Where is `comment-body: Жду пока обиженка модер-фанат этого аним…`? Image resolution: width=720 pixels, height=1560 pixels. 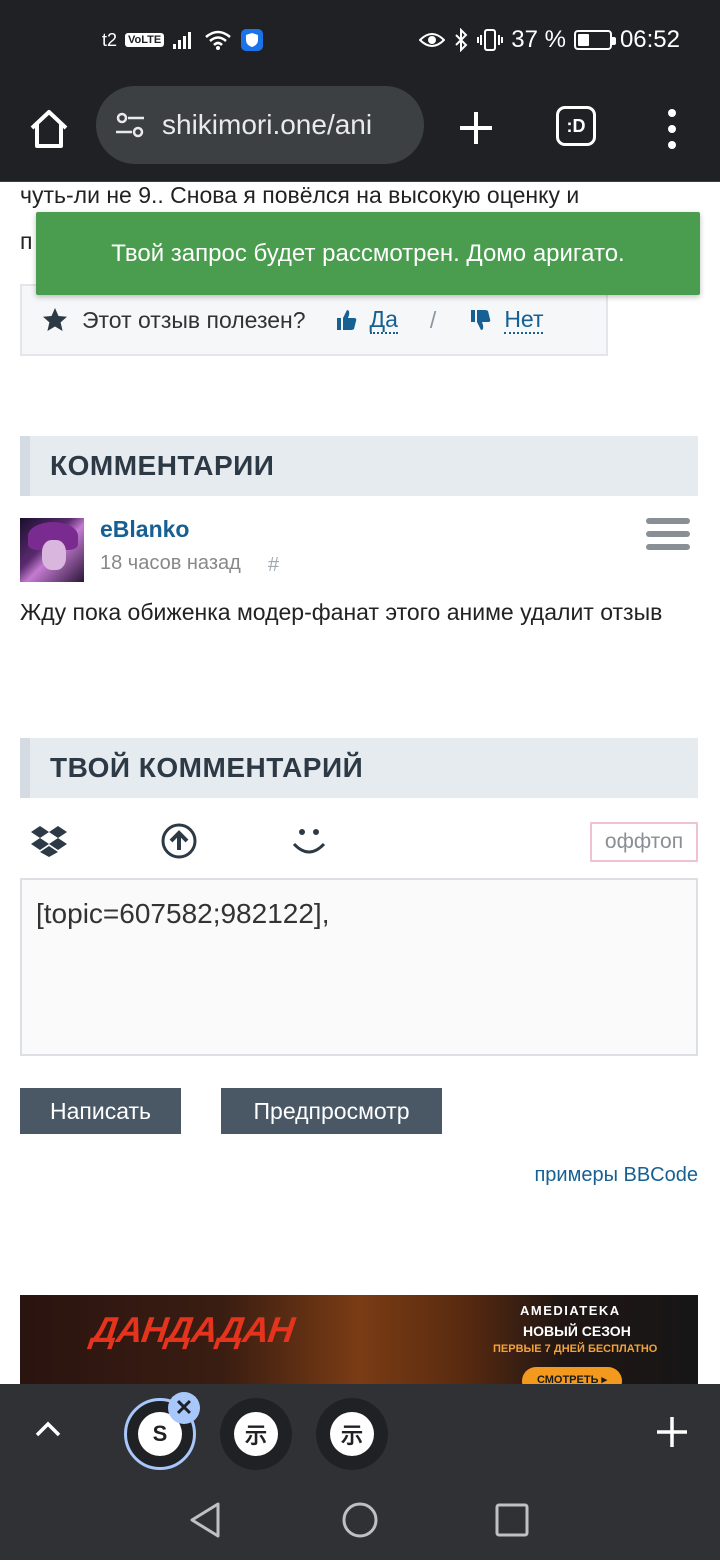
comment-body: Жду пока обиженка модер-фанат этого аним… is located at coordinates (341, 612).